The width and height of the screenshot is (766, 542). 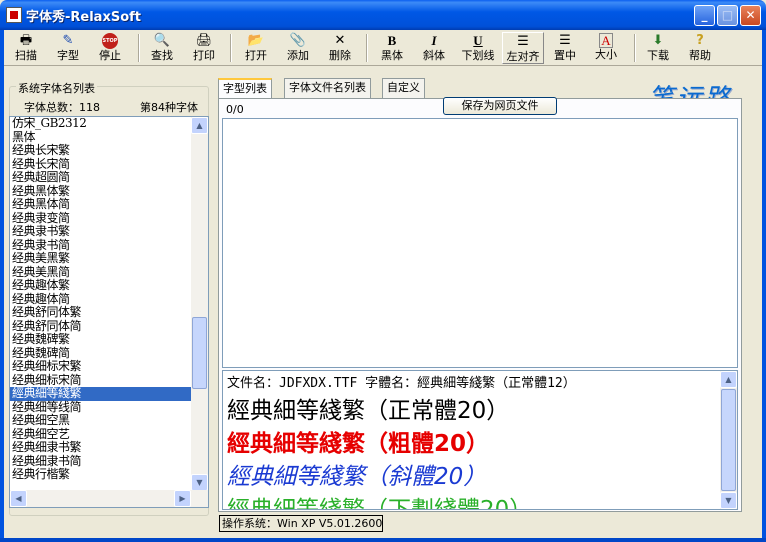 What do you see at coordinates (101, 421) in the screenshot?
I see `font-list-item: 经典细空黑` at bounding box center [101, 421].